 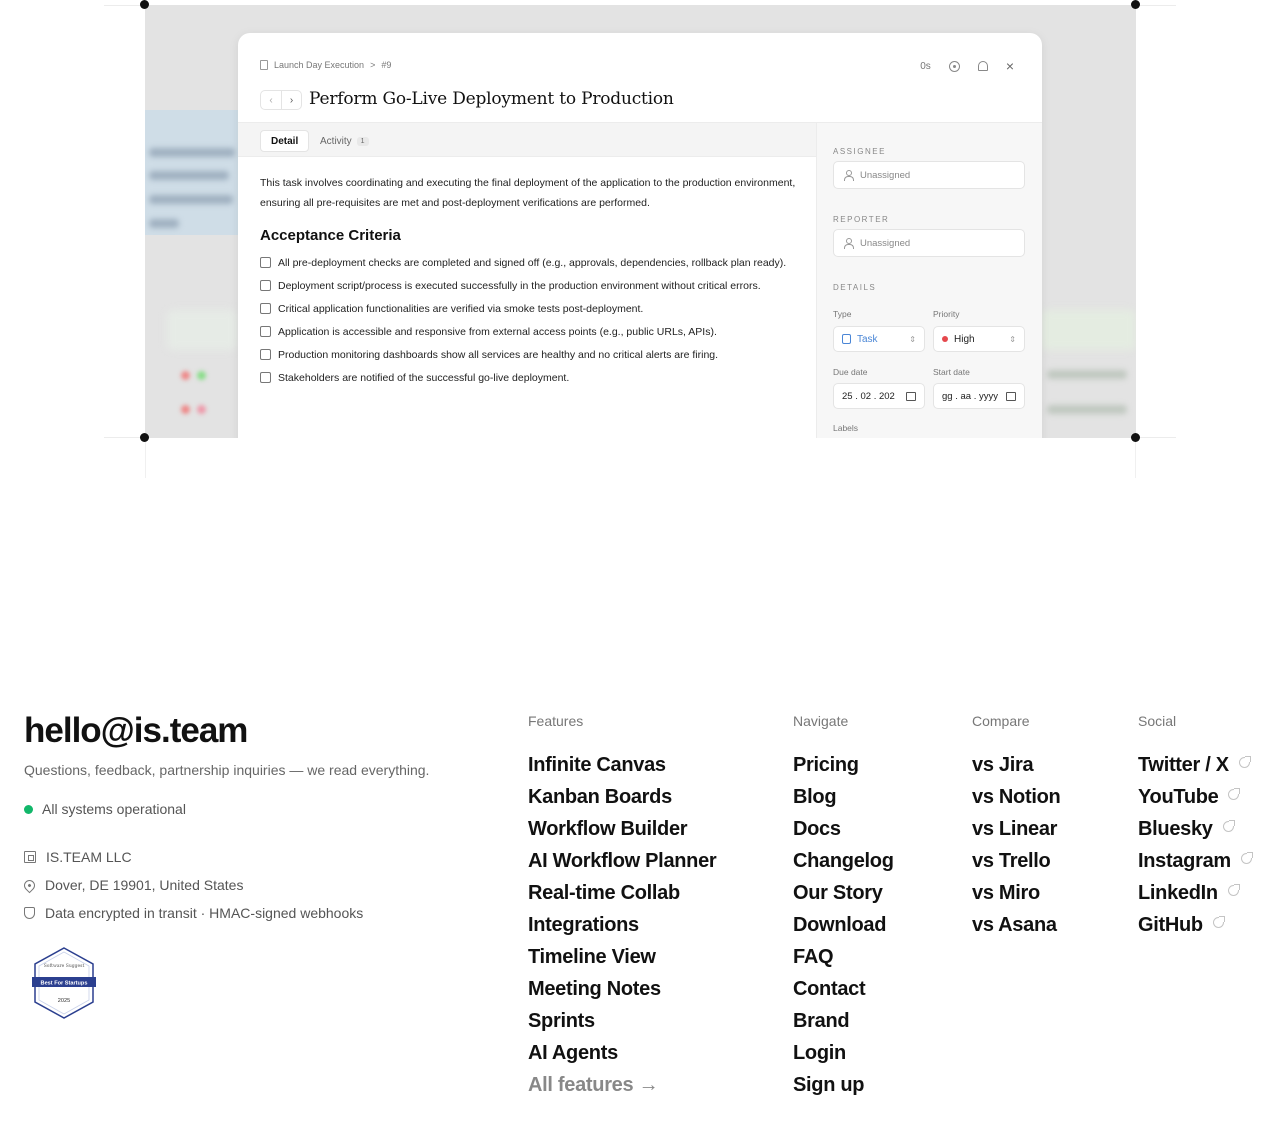 What do you see at coordinates (843, 961) in the screenshot?
I see `footer-link-faq: FAQ` at bounding box center [843, 961].